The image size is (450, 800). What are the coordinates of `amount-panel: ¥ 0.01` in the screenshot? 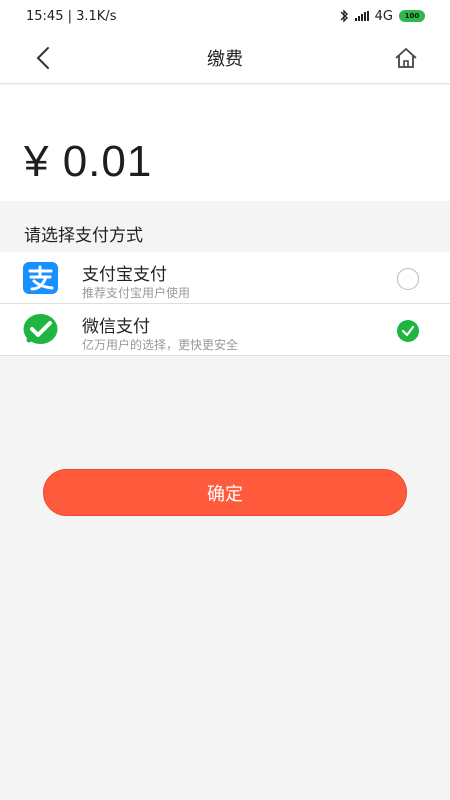 It's located at (225, 143).